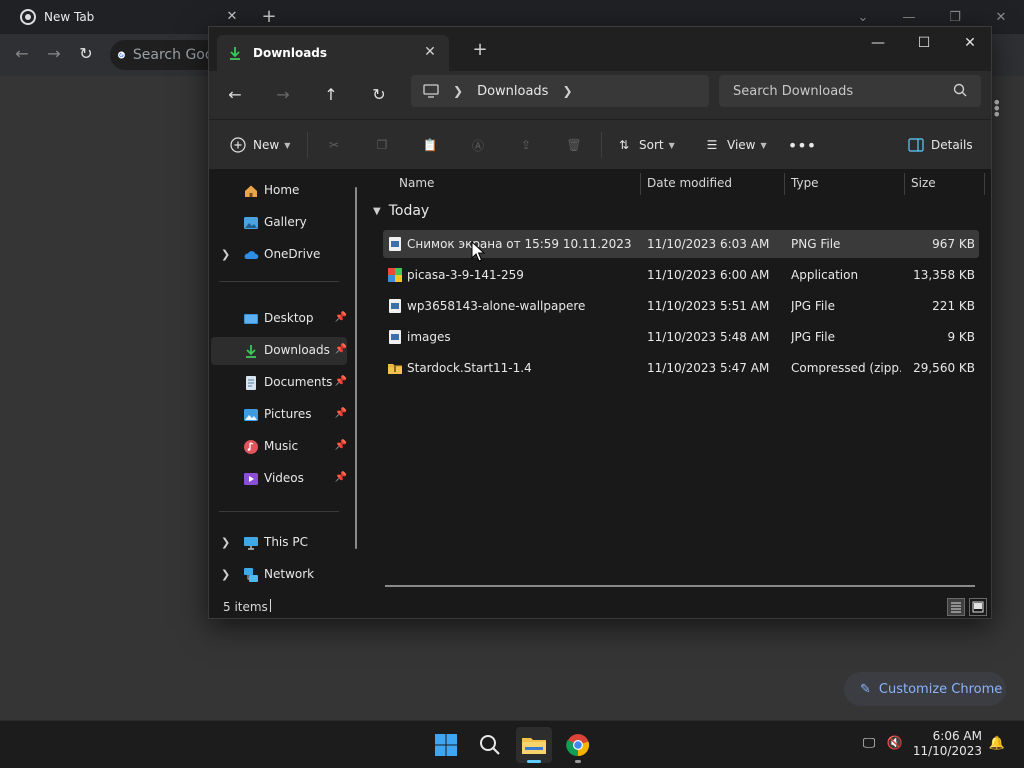 The image size is (1024, 768). I want to click on sidebar-item-label: This PC, so click(286, 542).